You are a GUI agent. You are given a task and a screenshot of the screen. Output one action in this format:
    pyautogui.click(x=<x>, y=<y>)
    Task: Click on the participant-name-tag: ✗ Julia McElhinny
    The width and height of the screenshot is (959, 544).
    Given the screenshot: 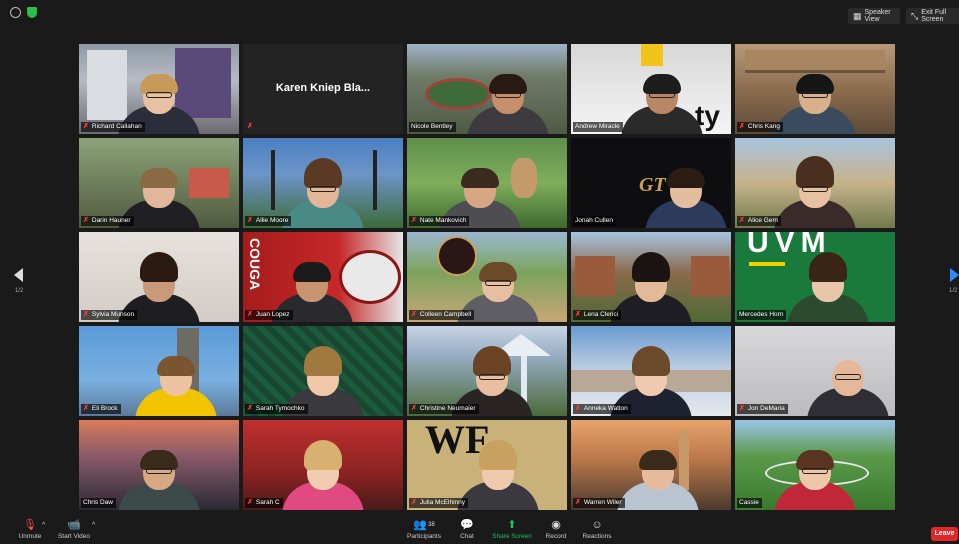 What is the action you would take?
    pyautogui.click(x=439, y=503)
    